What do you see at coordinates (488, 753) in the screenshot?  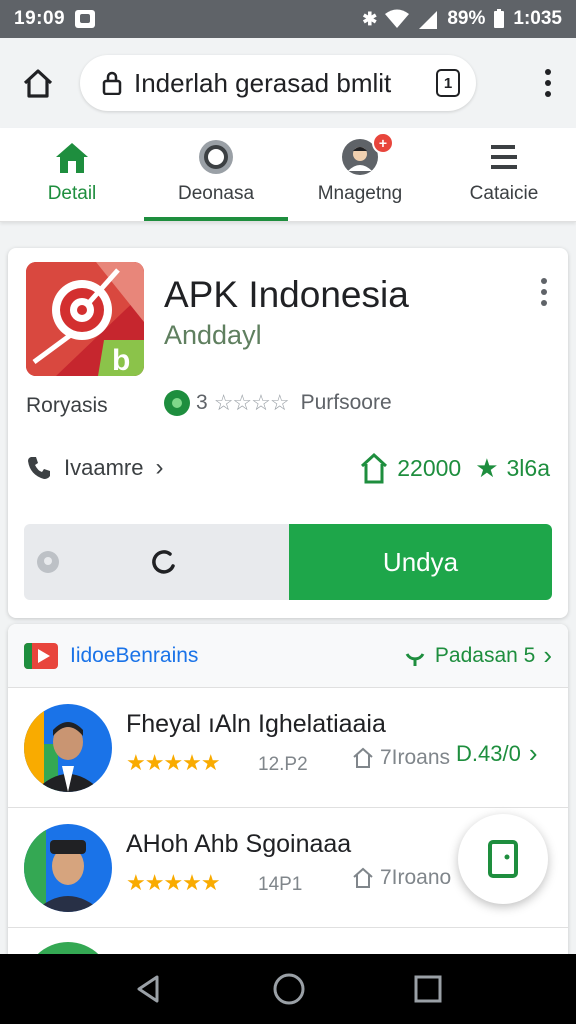 I see `item-price: D.43/0` at bounding box center [488, 753].